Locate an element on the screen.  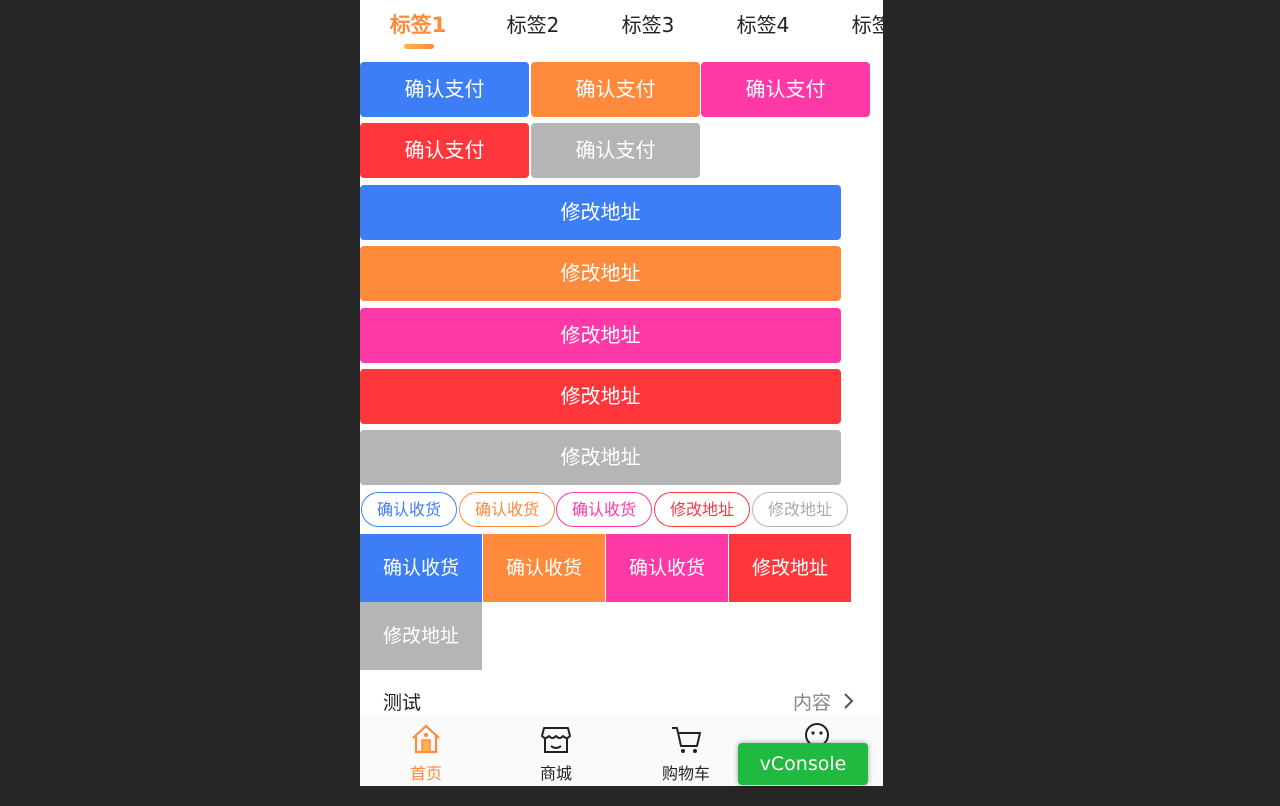
cart-icon is located at coordinates (686, 741).